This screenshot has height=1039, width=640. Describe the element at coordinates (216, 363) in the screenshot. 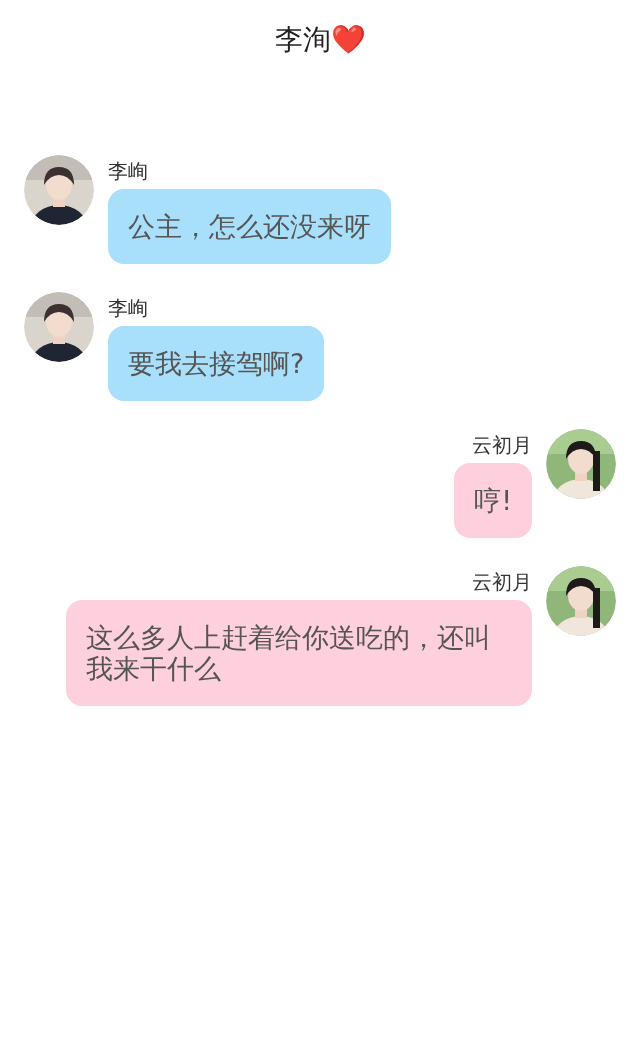

I see `message-bubble: 要我去接驾啊?` at that location.